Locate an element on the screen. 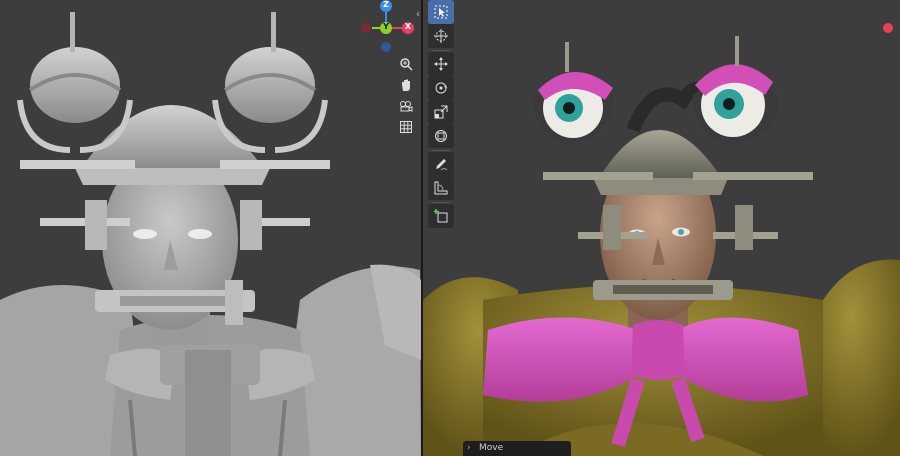 The height and width of the screenshot is (456, 900). transform-tool is located at coordinates (441, 136).